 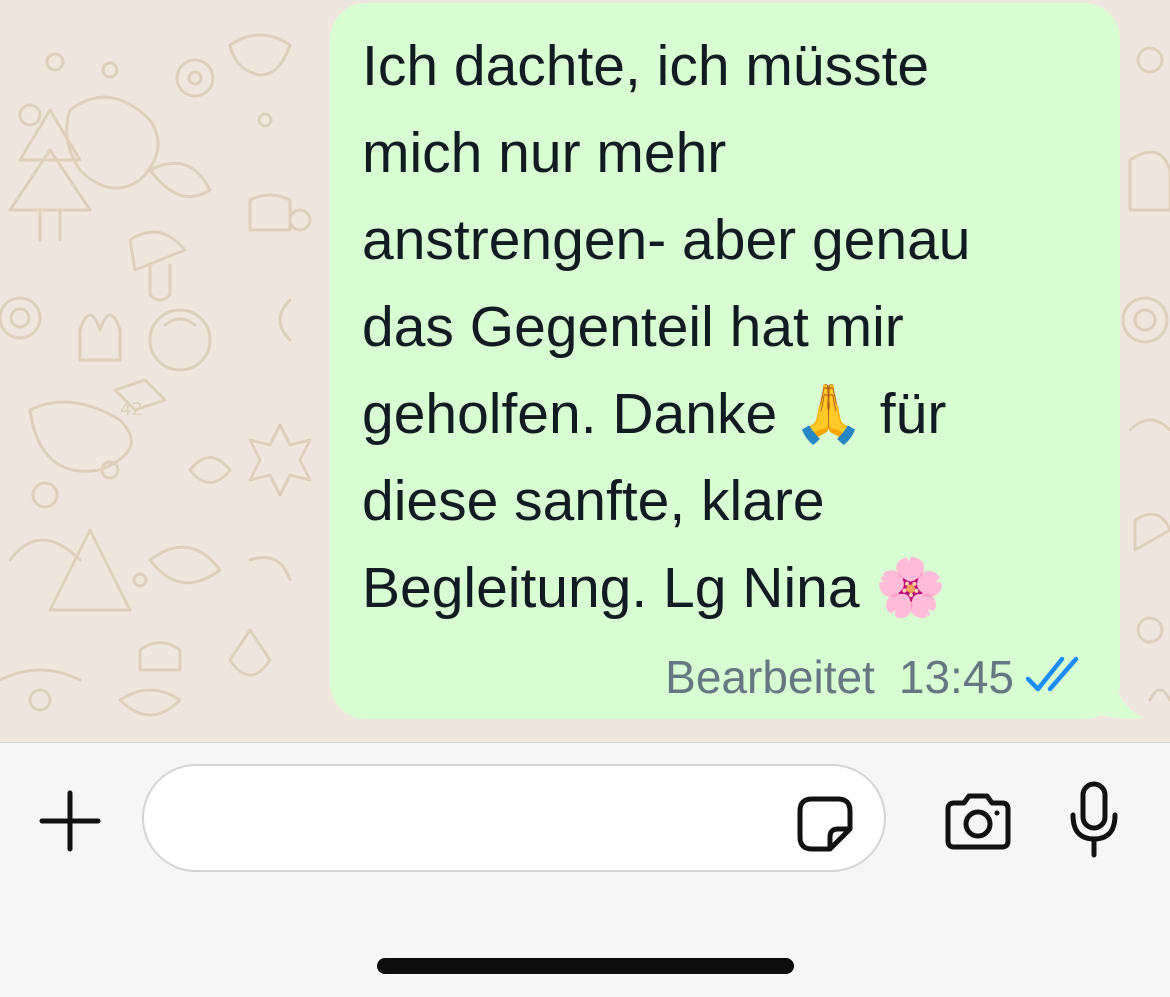 What do you see at coordinates (978, 821) in the screenshot?
I see `camera-icon` at bounding box center [978, 821].